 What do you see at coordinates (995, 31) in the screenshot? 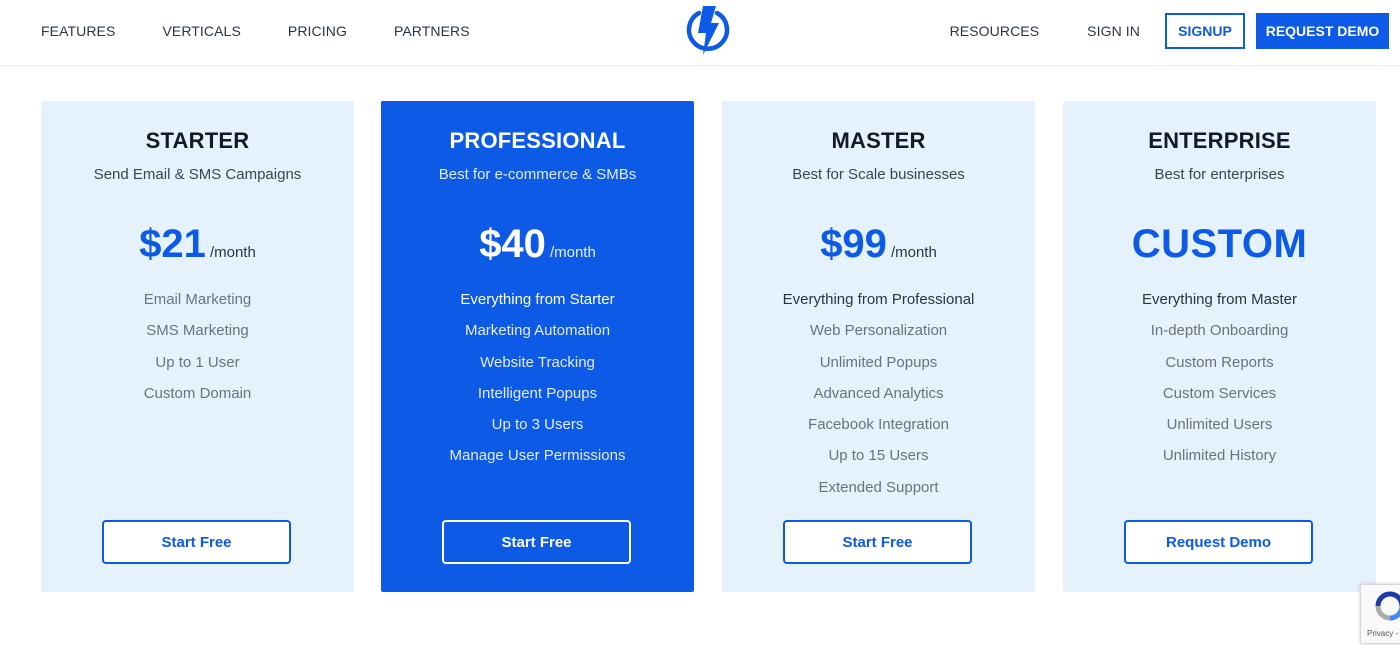
I see `nav-resources: RESOURCES` at bounding box center [995, 31].